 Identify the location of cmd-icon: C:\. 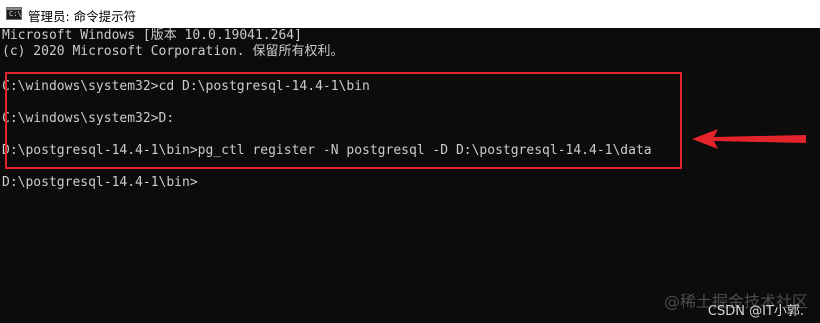
(14, 13).